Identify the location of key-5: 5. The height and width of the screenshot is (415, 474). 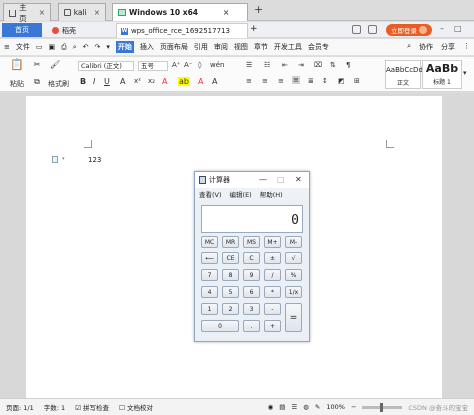
(230, 292).